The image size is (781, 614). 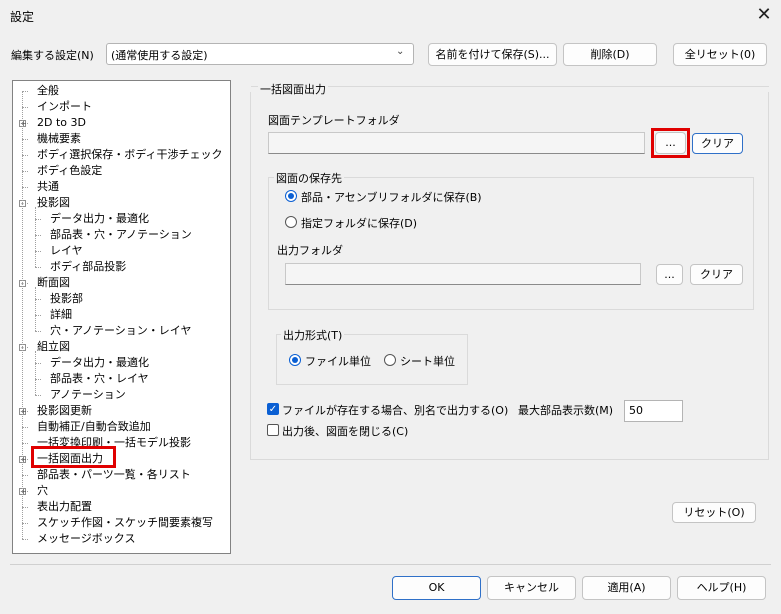 What do you see at coordinates (721, 588) in the screenshot?
I see `help-button: ヘルプ(H)` at bounding box center [721, 588].